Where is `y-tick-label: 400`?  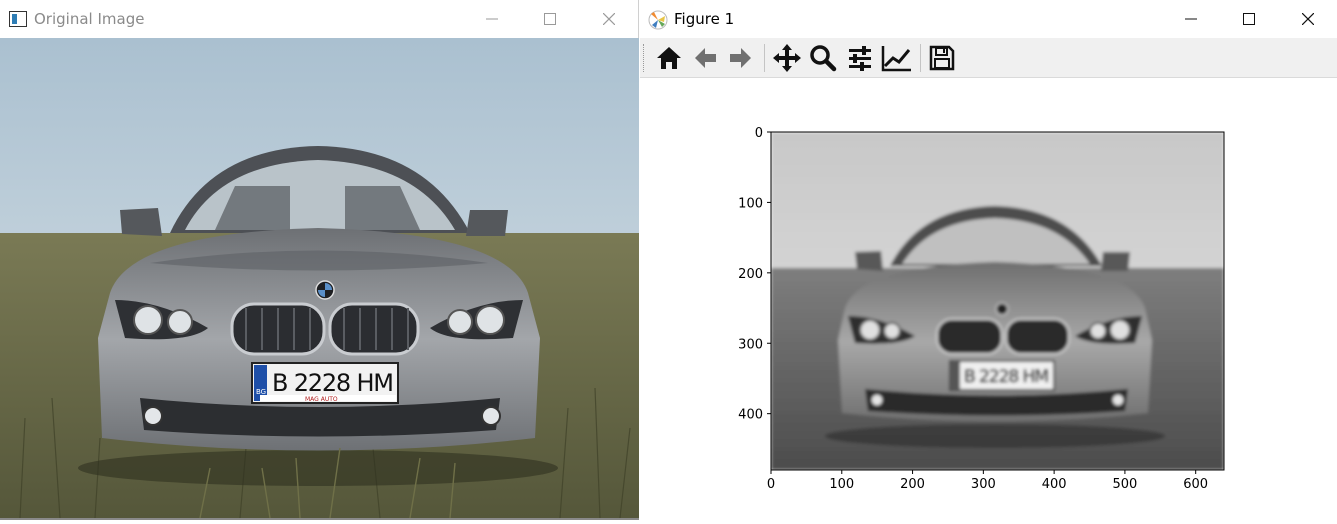
y-tick-label: 400 is located at coordinates (750, 415).